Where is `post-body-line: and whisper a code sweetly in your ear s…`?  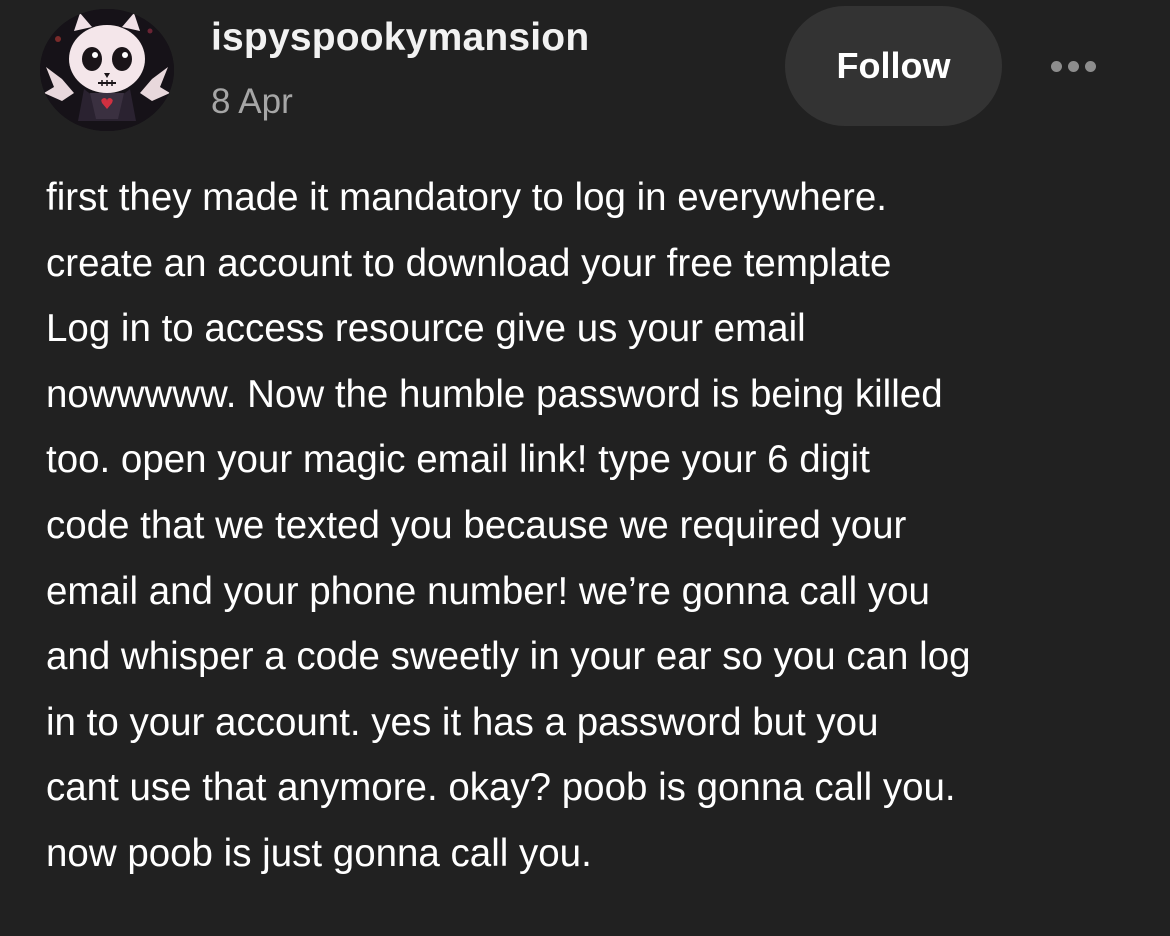 post-body-line: and whisper a code sweetly in your ear s… is located at coordinates (508, 657).